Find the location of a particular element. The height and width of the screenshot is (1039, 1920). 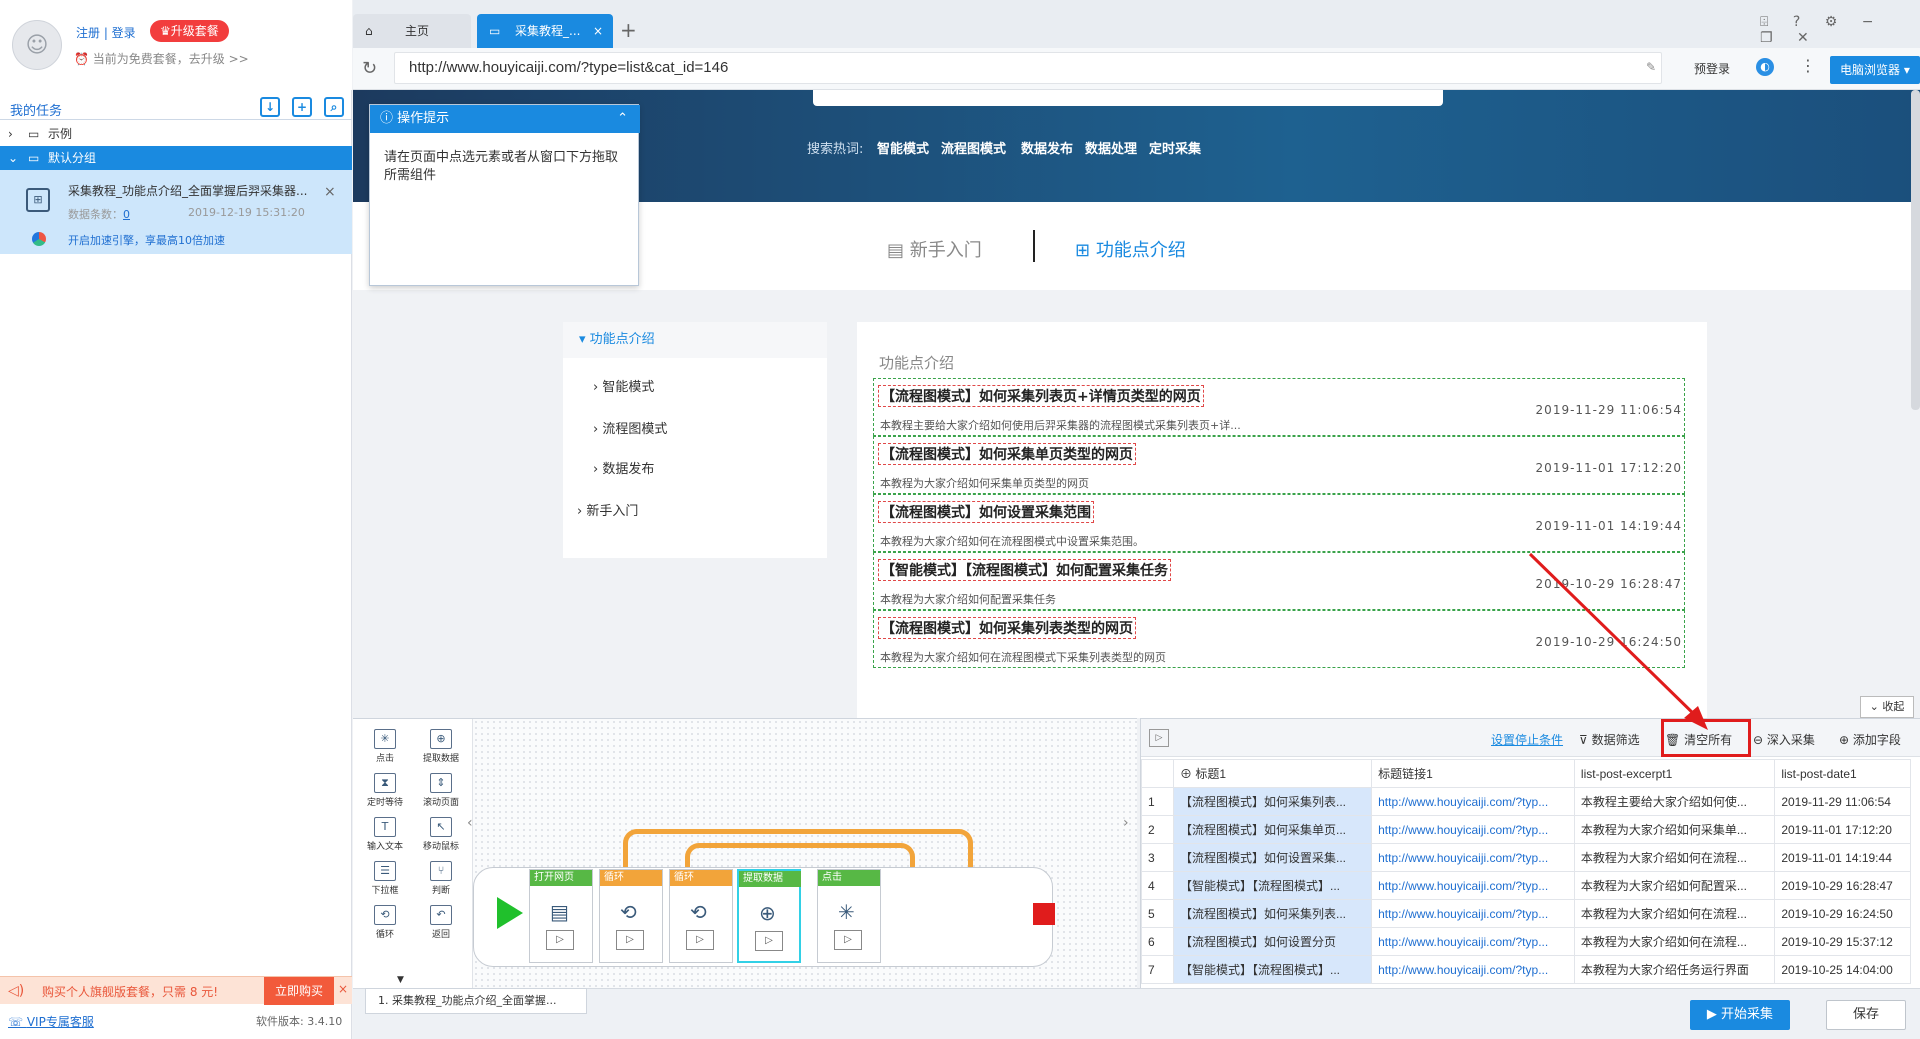

avatar: ☺ is located at coordinates (37, 45).